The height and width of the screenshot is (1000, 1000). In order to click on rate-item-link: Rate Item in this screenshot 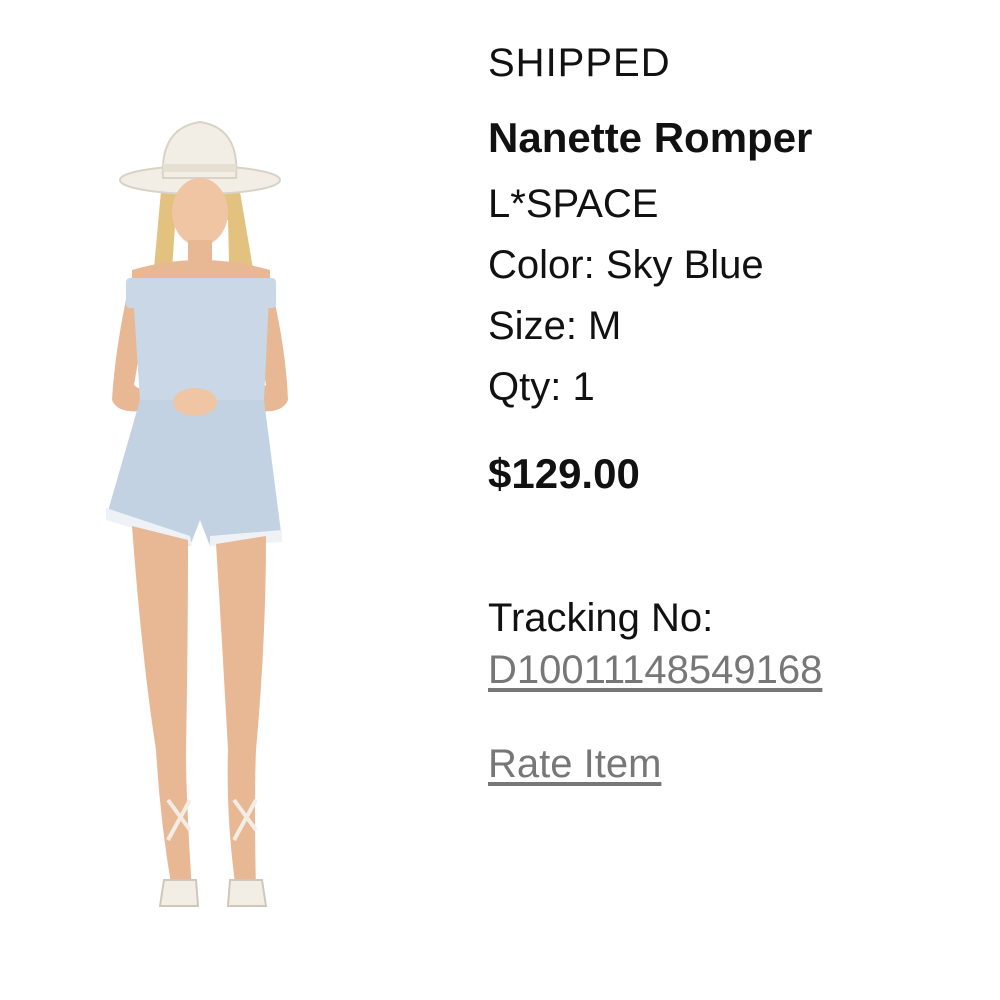, I will do `click(574, 764)`.